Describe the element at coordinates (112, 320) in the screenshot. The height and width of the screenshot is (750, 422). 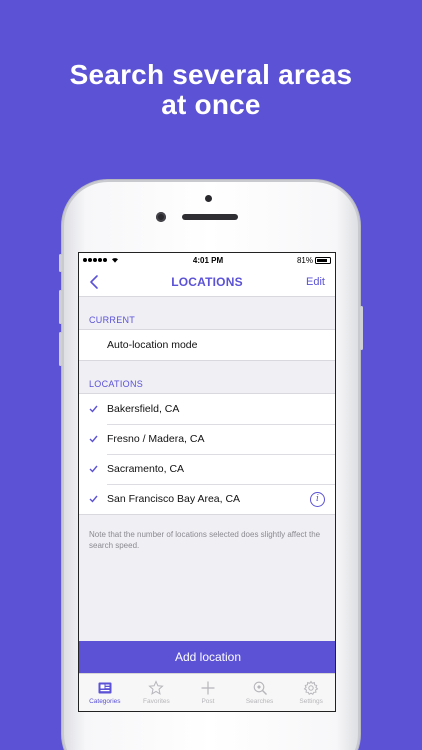
I see `section-header-current: CURRENT` at that location.